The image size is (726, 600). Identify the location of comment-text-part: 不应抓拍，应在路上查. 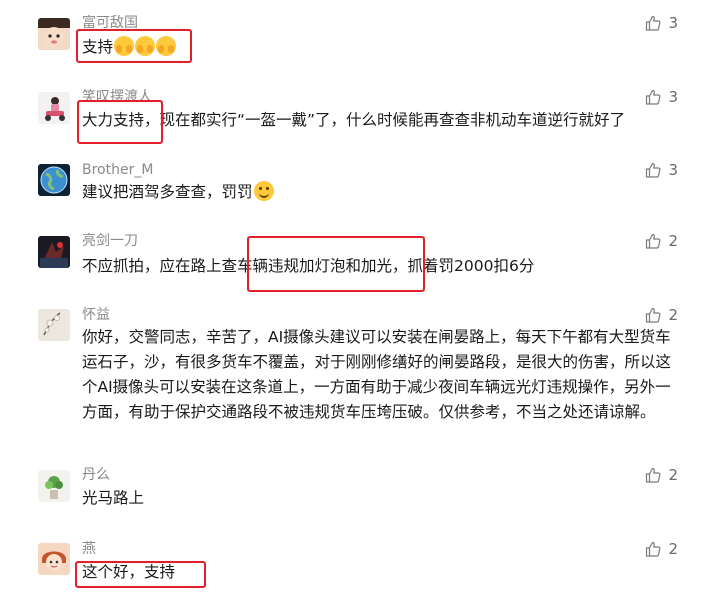
(160, 266).